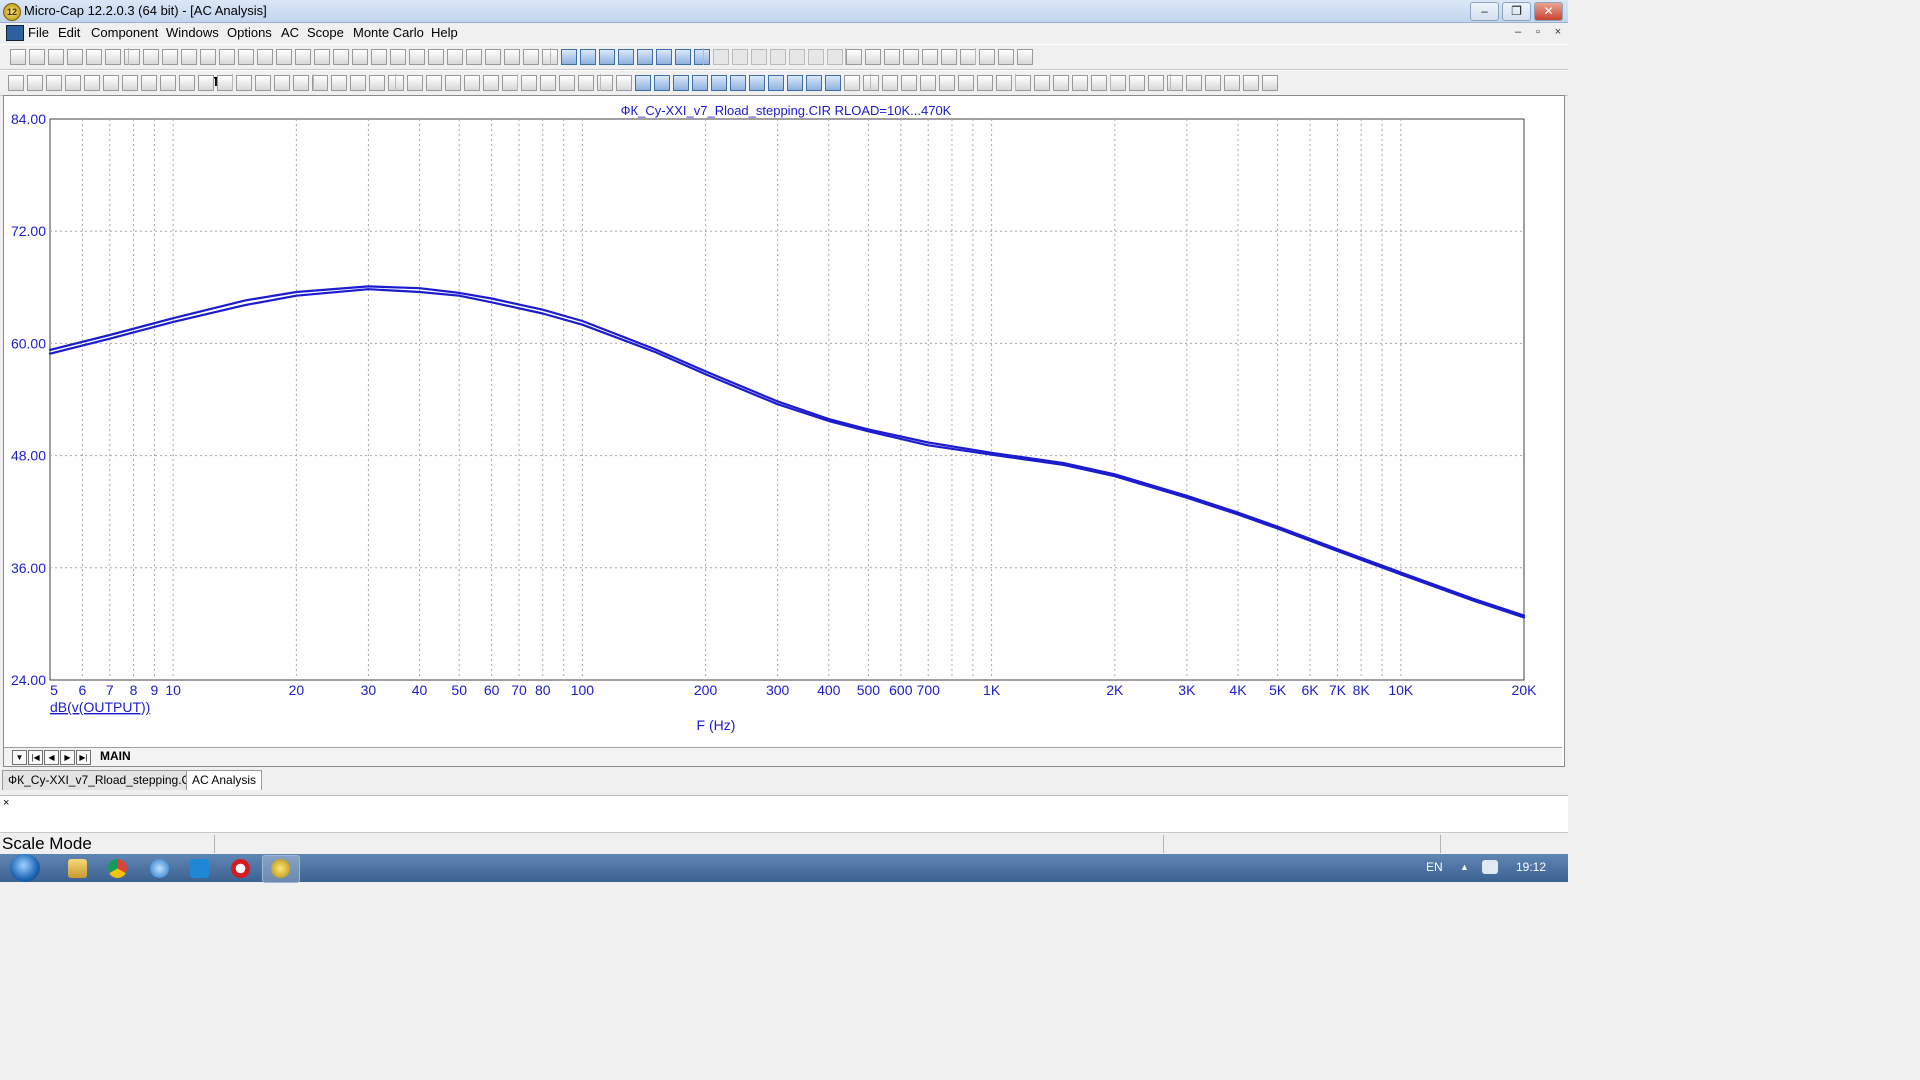 Image resolution: width=1920 pixels, height=1080 pixels. What do you see at coordinates (784, 813) in the screenshot?
I see `command-area: ×` at bounding box center [784, 813].